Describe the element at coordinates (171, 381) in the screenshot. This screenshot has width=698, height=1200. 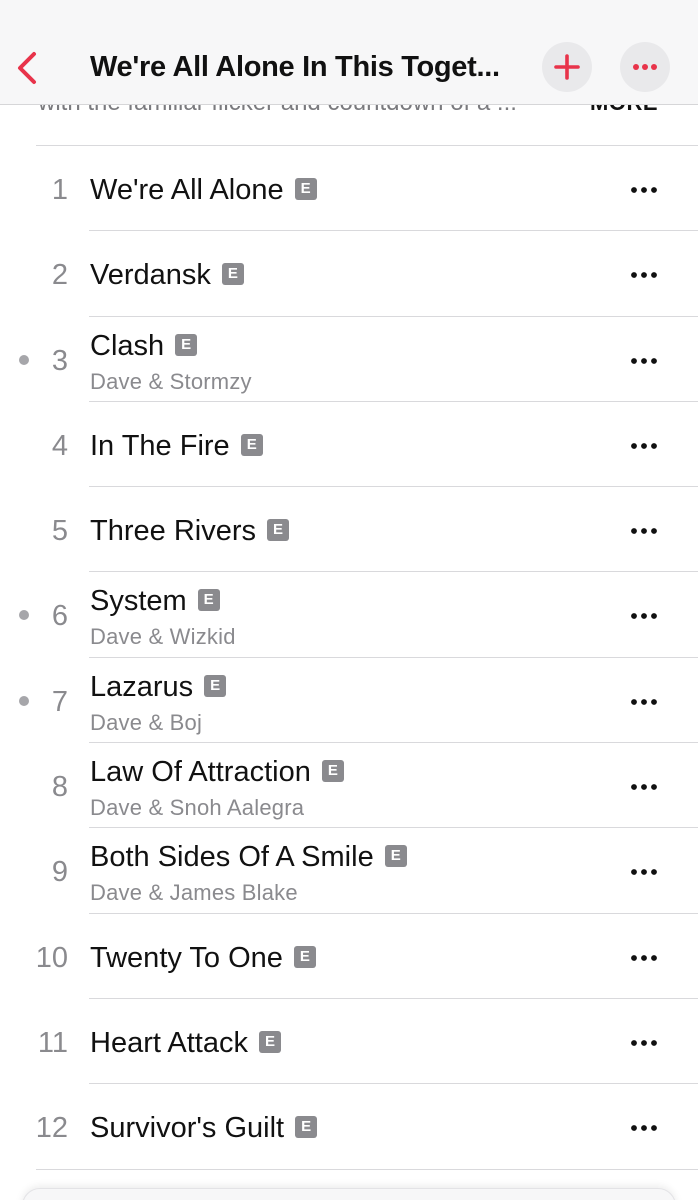
I see `track-artist: Dave & Stormzy` at that location.